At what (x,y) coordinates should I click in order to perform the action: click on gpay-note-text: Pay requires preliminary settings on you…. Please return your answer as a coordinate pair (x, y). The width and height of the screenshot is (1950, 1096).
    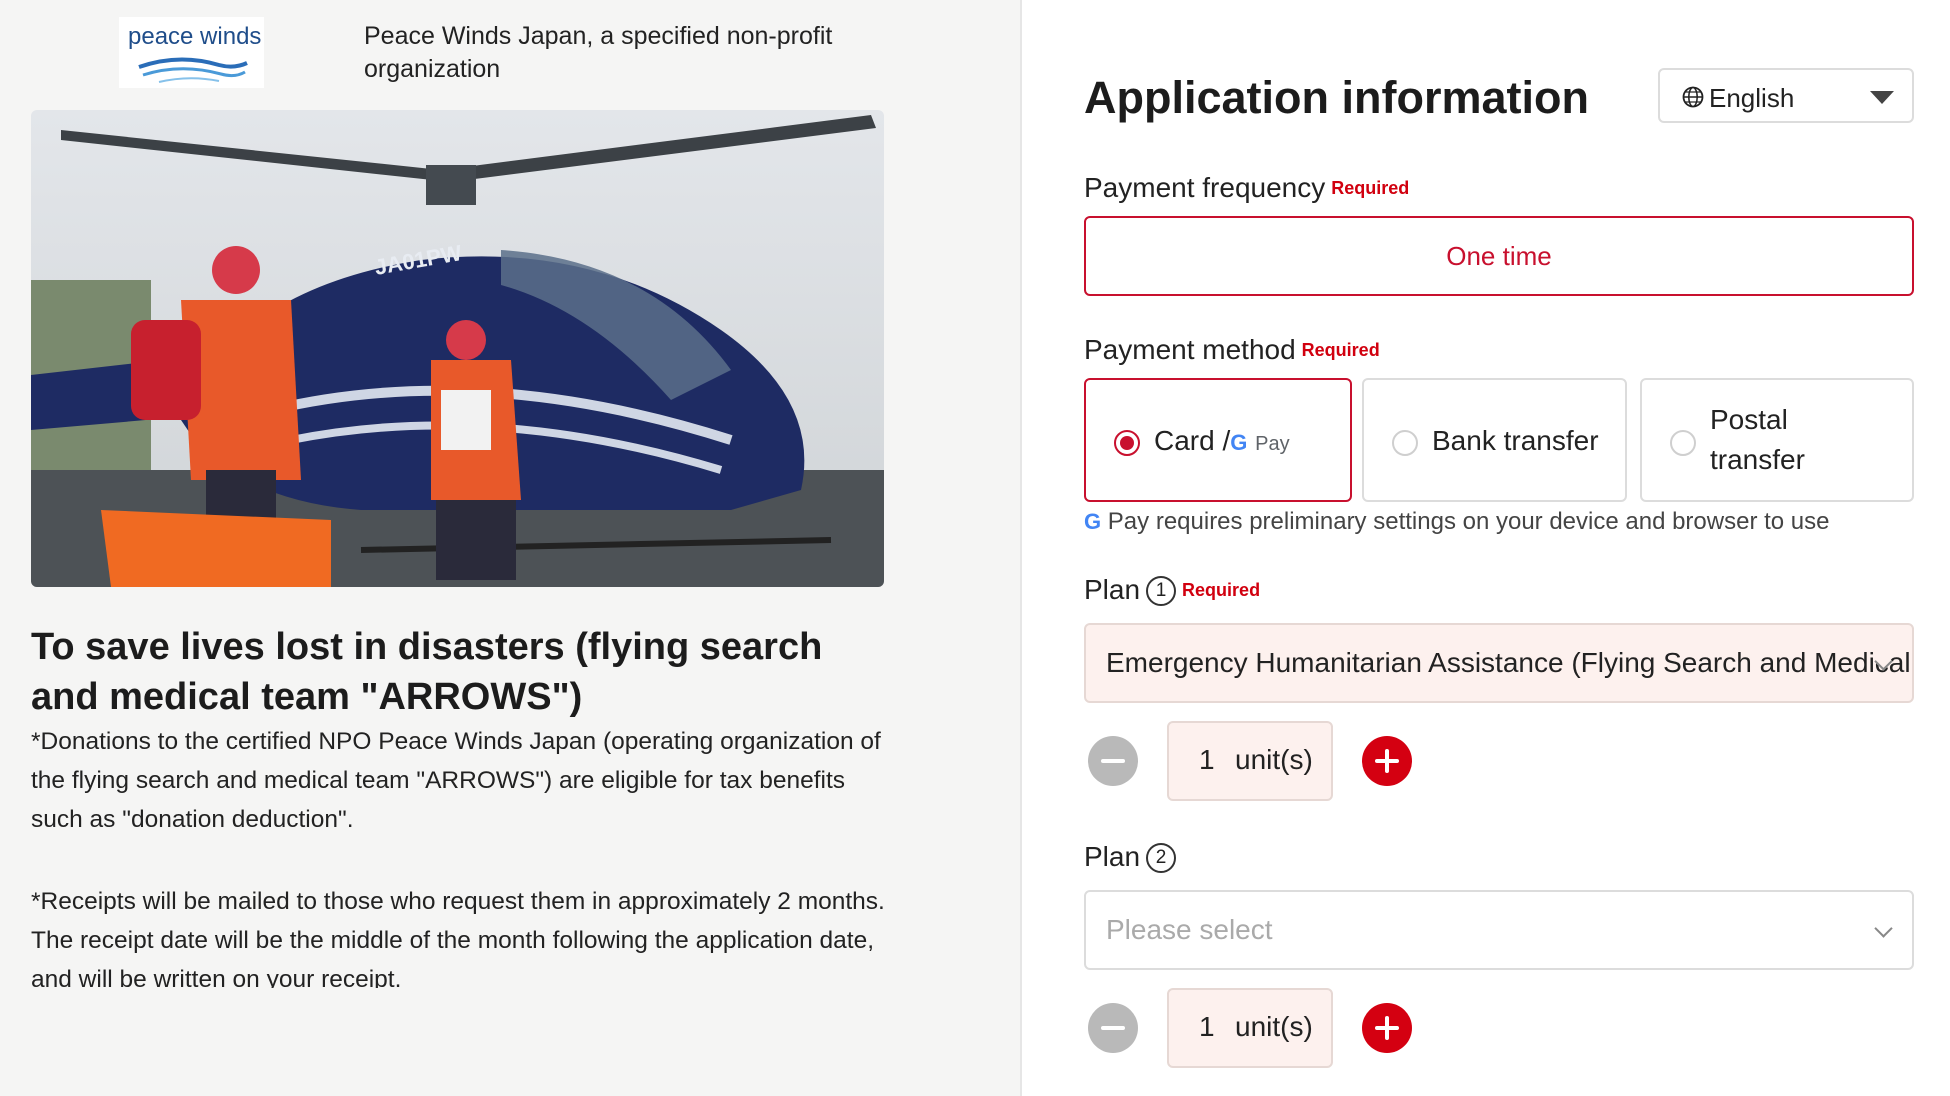
    Looking at the image, I should click on (1468, 521).